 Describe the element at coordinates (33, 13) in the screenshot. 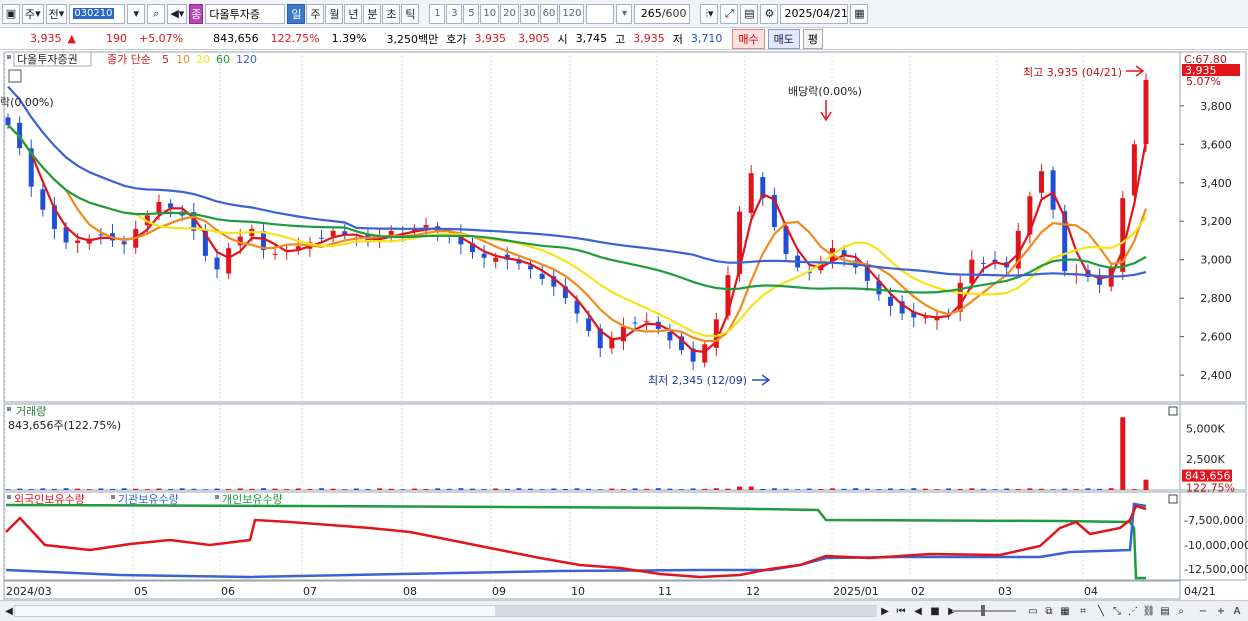

I see `period-select: 주 ▾` at that location.